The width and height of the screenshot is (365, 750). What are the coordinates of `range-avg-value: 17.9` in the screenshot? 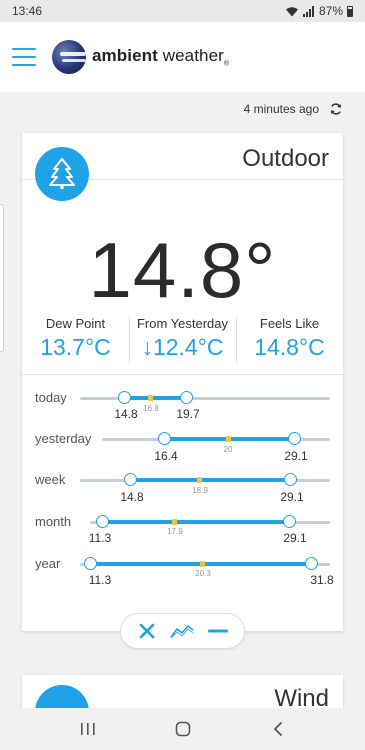 It's located at (175, 531).